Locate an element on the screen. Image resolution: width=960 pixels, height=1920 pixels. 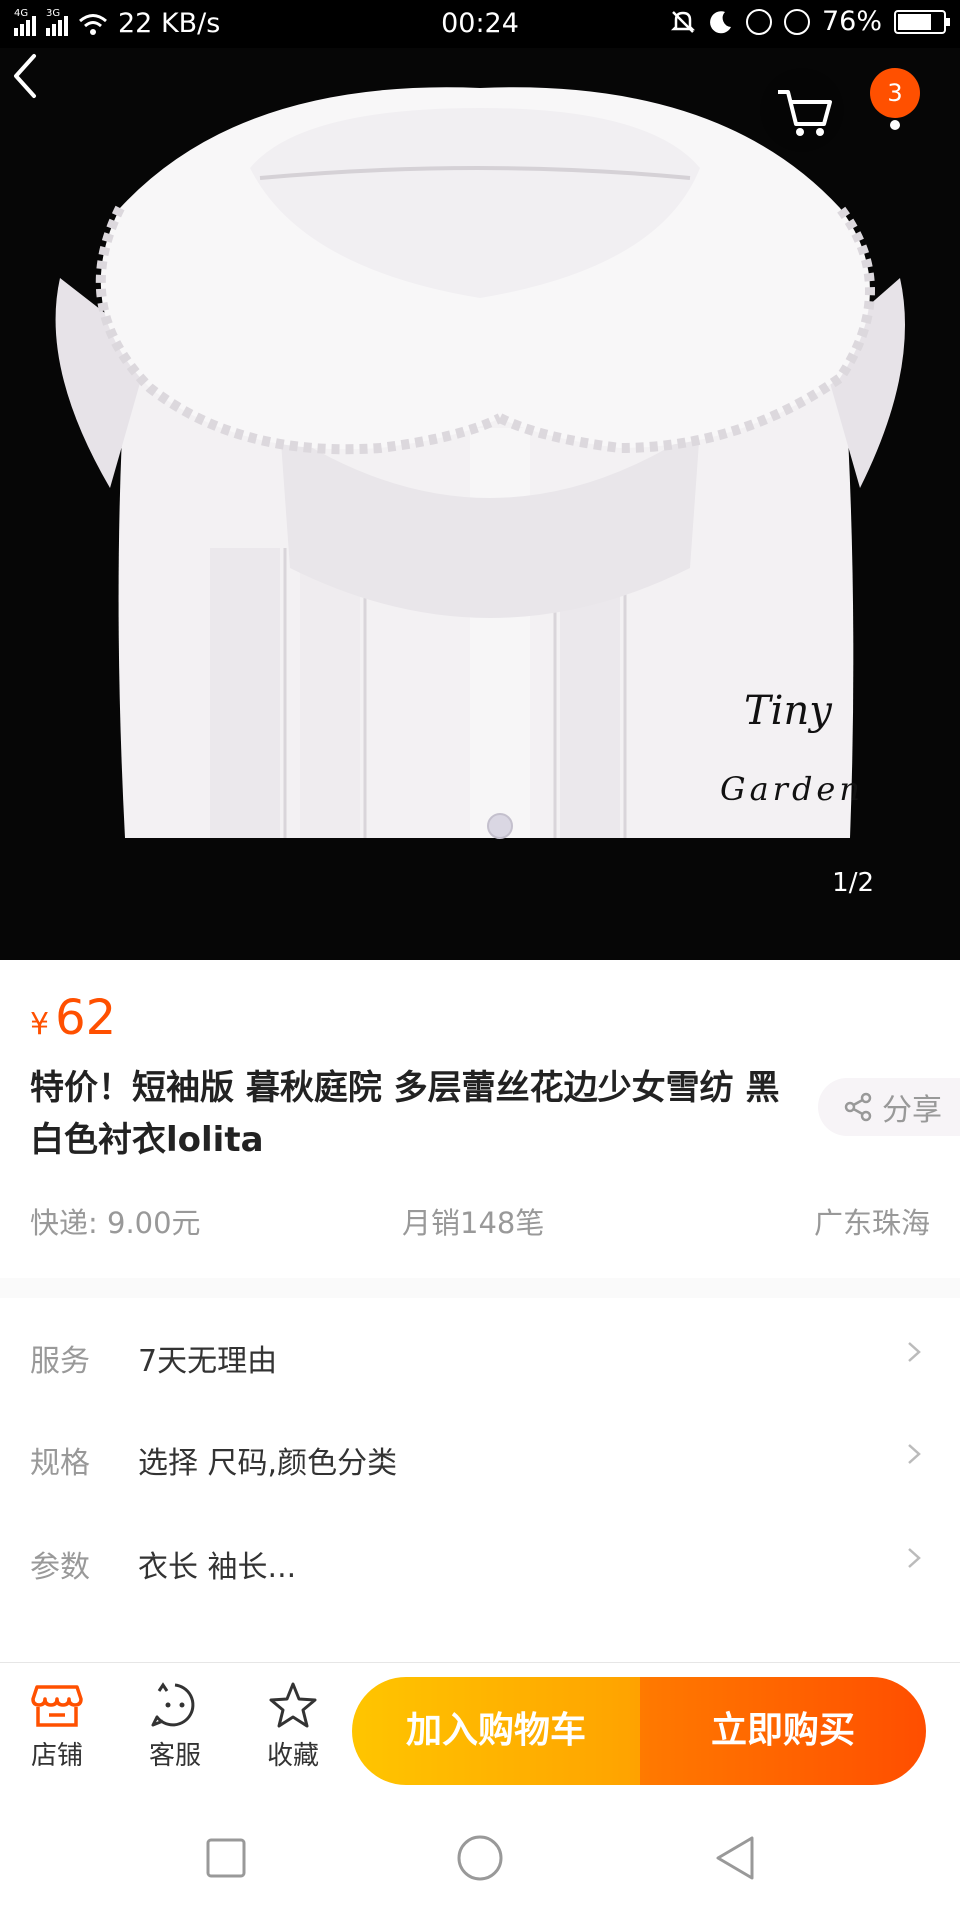
cart-button is located at coordinates (802, 110).